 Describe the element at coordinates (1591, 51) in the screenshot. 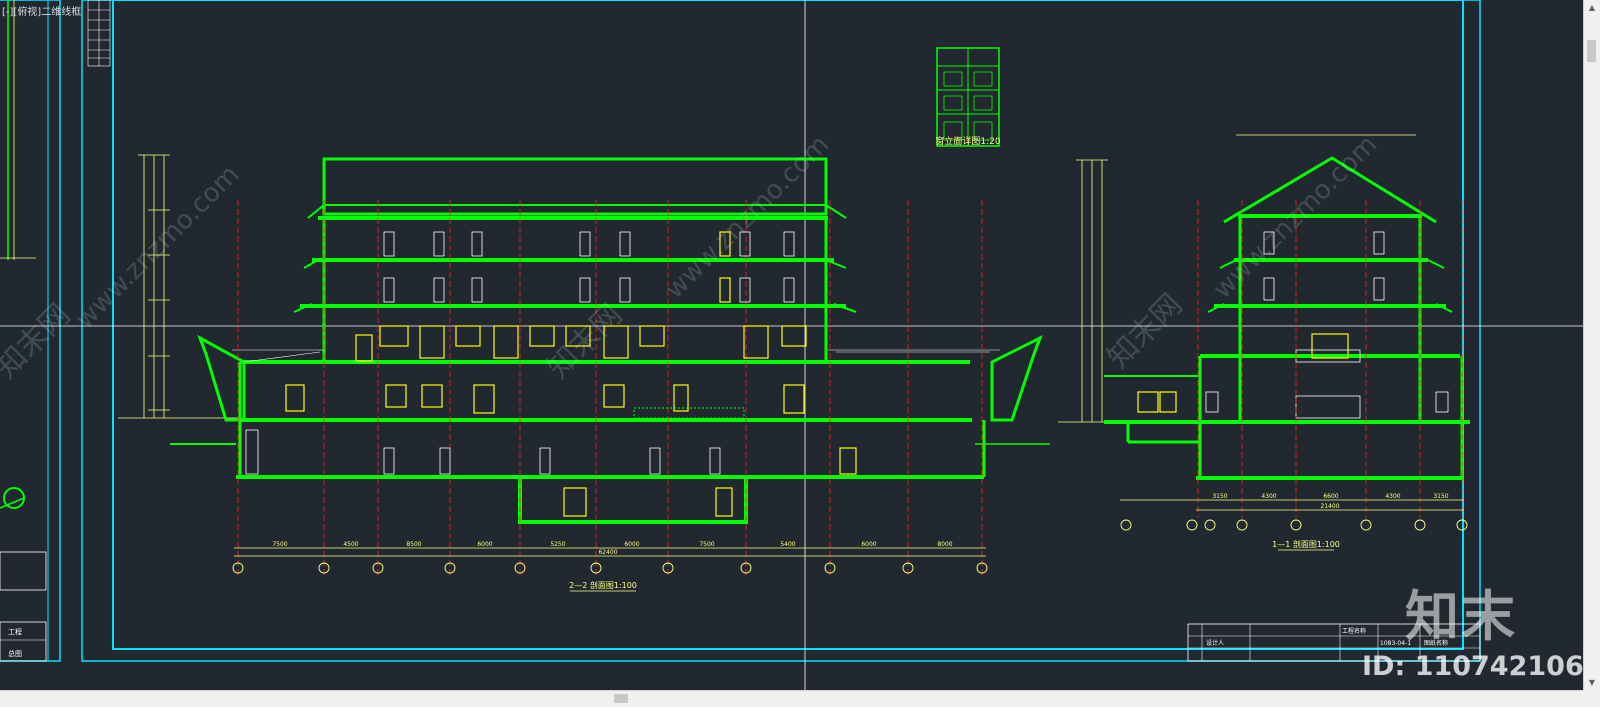

I see `vertical-scroll-thumb` at that location.